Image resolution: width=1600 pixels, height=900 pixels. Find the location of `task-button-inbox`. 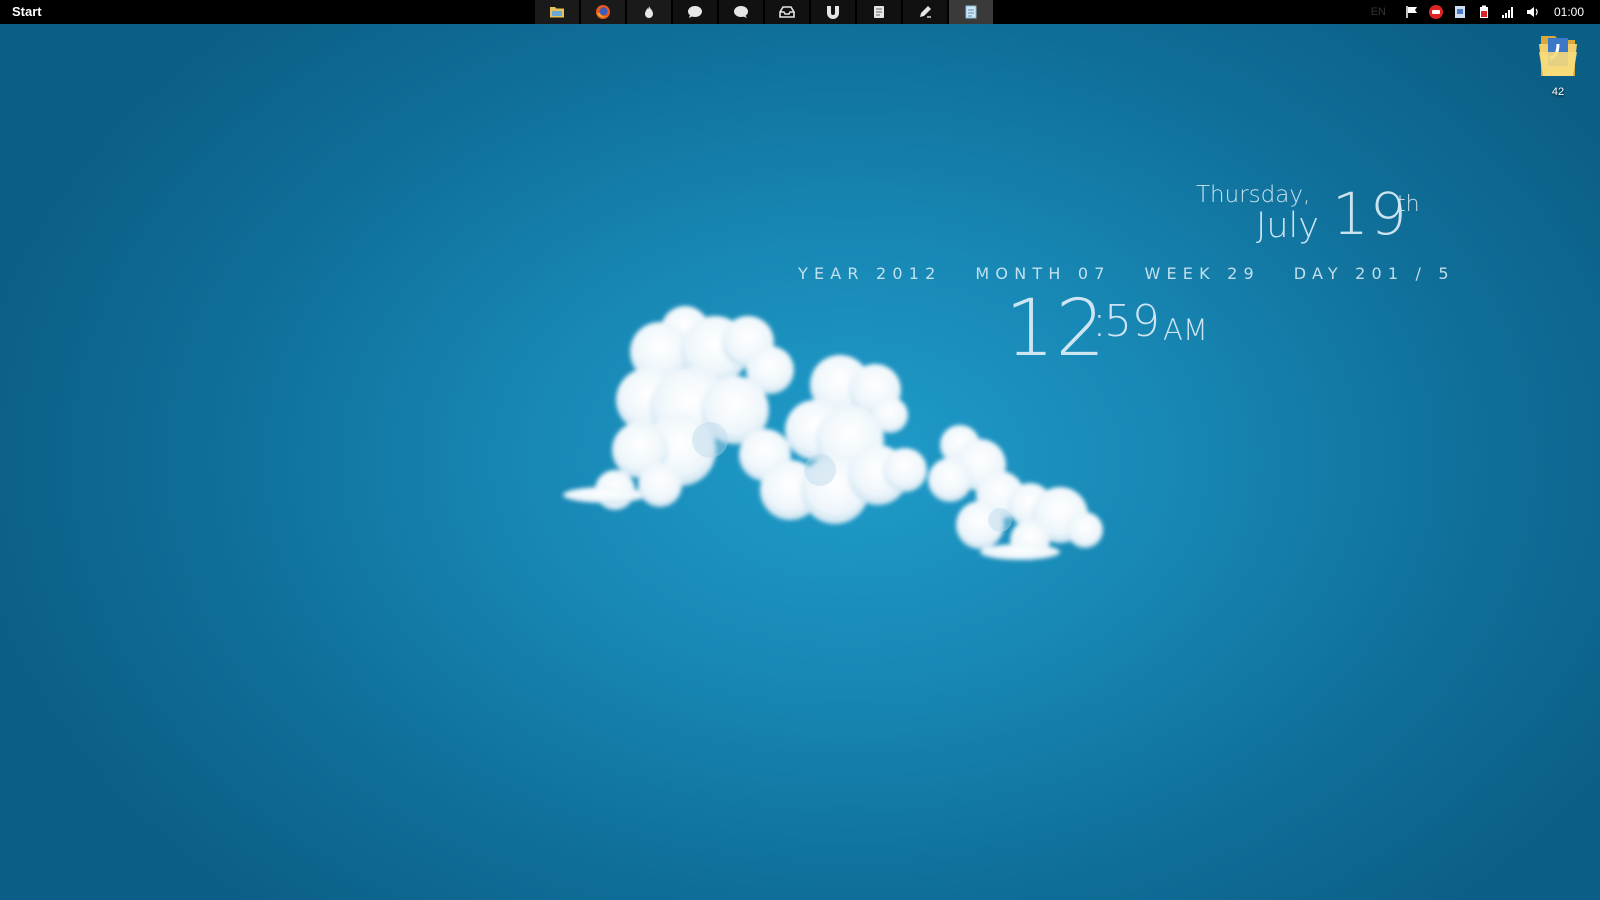

task-button-inbox is located at coordinates (787, 12).